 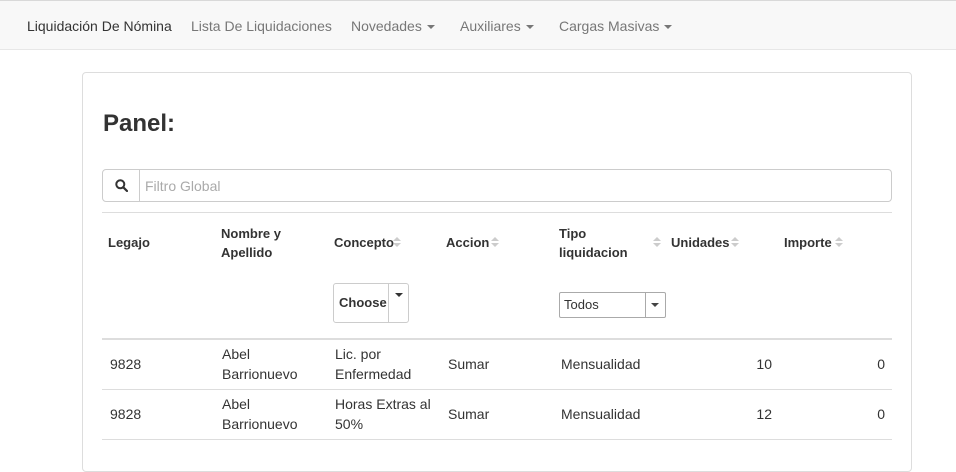 I want to click on select-toggle, so click(x=655, y=305).